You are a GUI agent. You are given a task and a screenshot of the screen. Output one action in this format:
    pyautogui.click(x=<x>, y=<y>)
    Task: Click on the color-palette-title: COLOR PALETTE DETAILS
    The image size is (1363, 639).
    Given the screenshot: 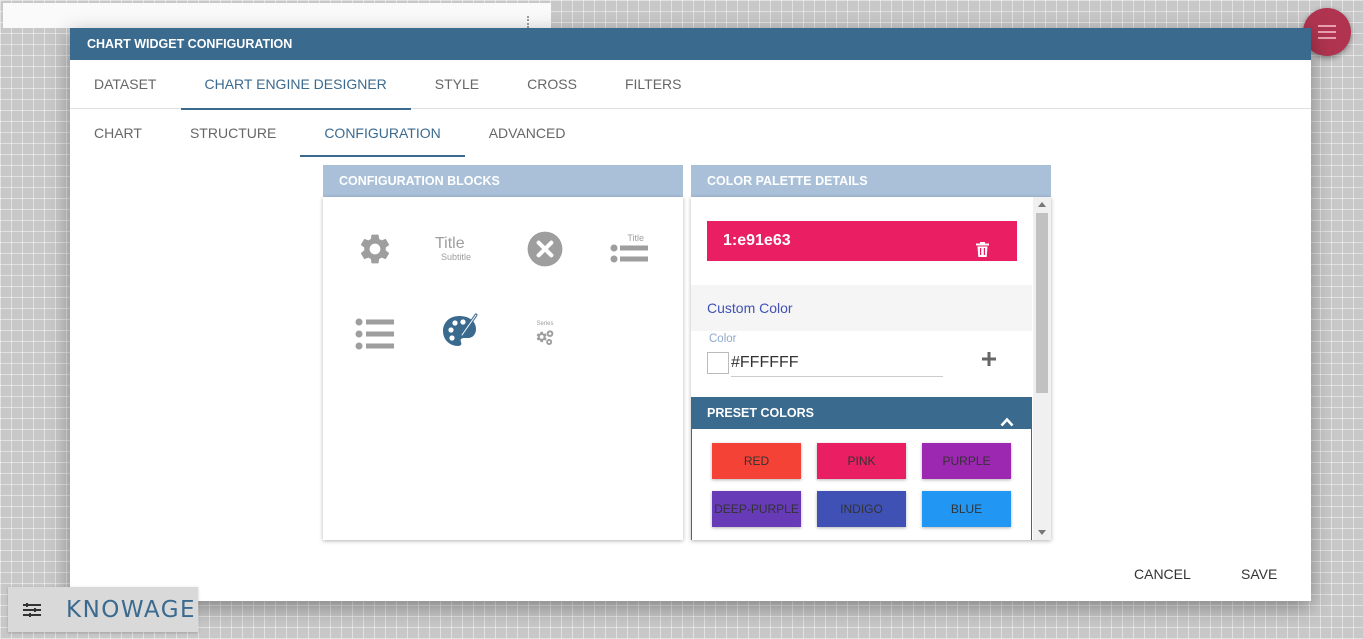 What is the action you would take?
    pyautogui.click(x=871, y=181)
    